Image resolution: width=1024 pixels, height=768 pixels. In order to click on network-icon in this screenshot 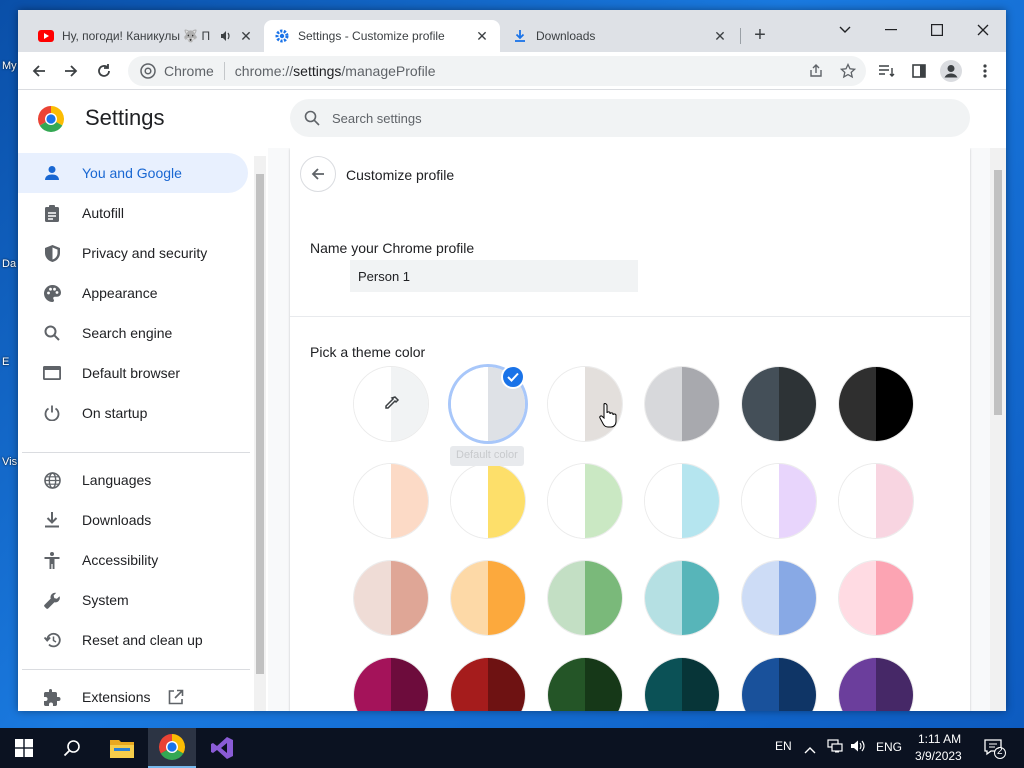, I will do `click(835, 748)`.